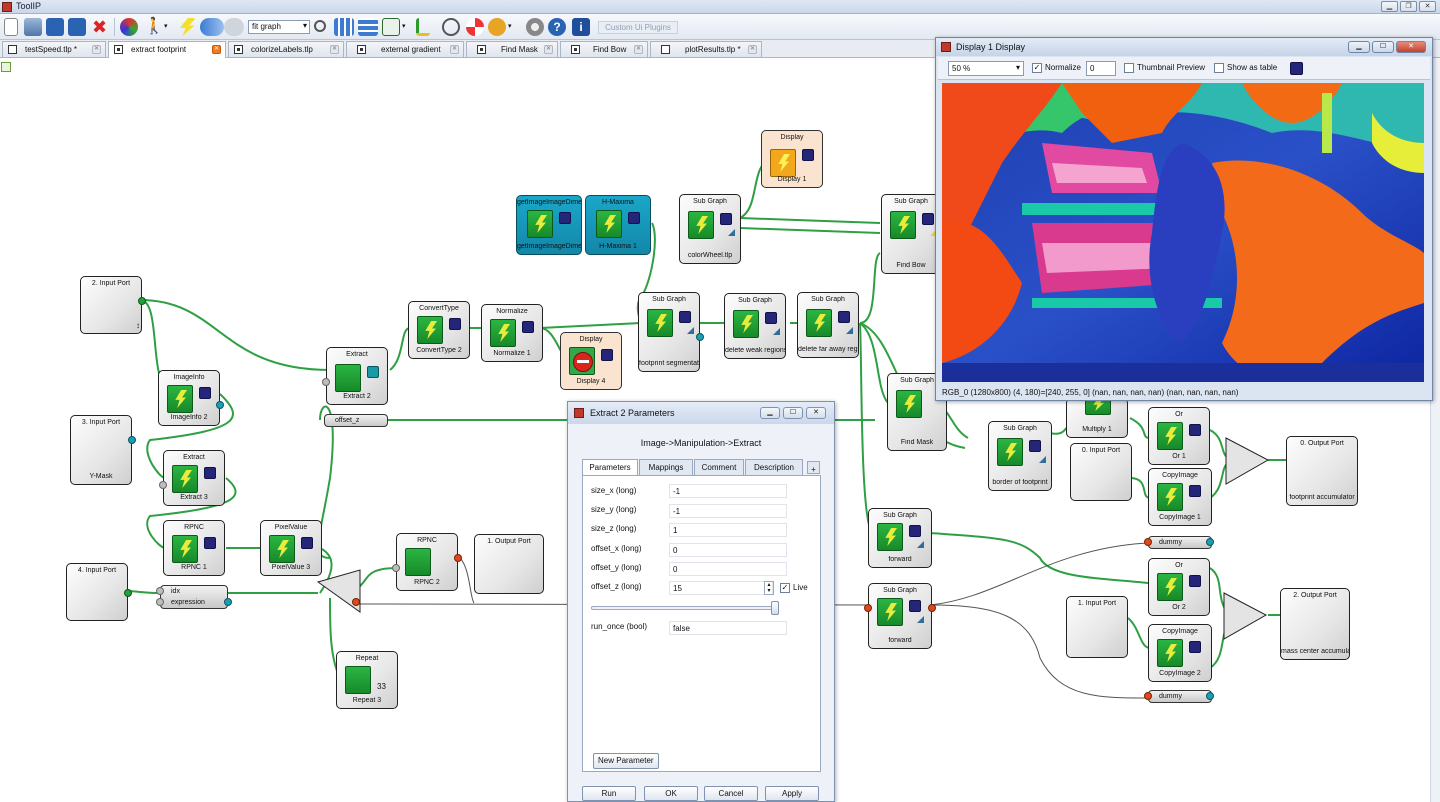 The image size is (1440, 802). Describe the element at coordinates (512, 49) in the screenshot. I see `tab-find-mask: Find Mask ✕` at that location.